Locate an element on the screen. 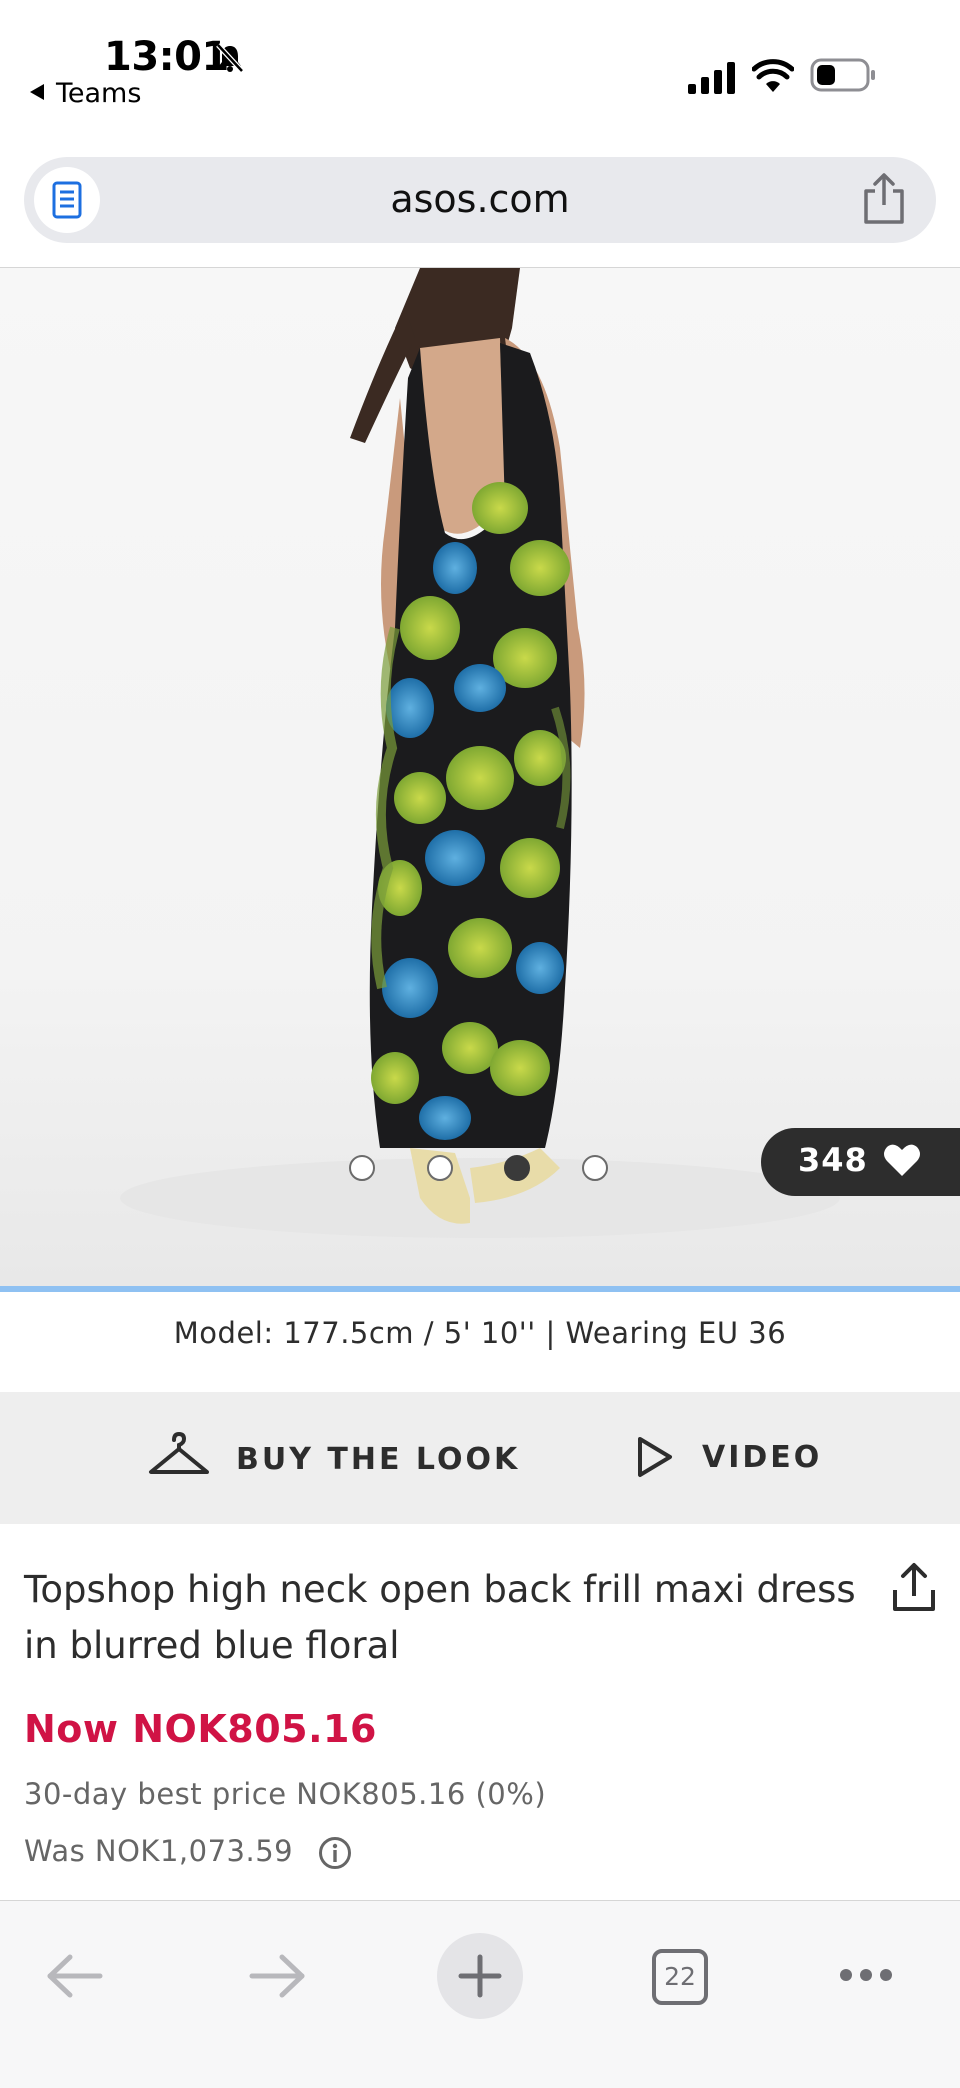 This screenshot has height=2088, width=960. url-text: asos.com is located at coordinates (480, 199).